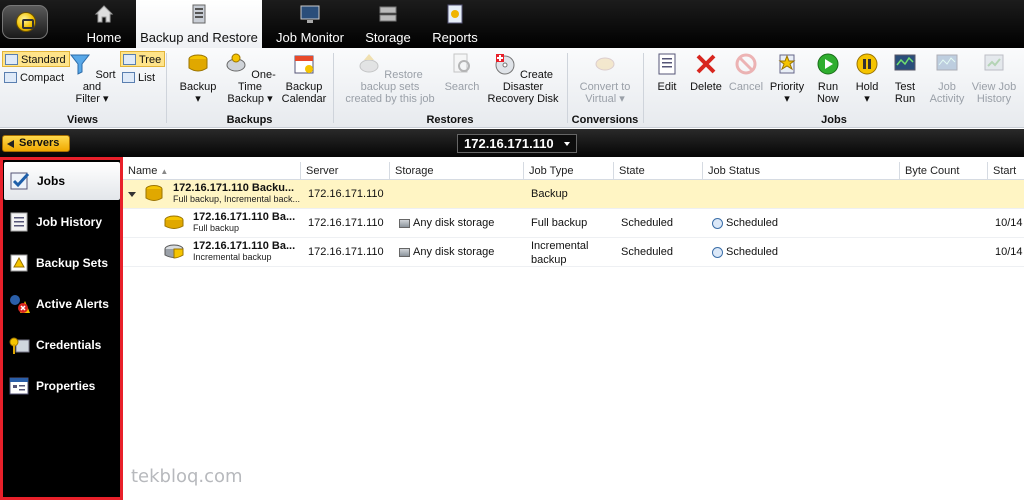 This screenshot has width=1024, height=500. I want to click on credentials-icon, so click(19, 345).